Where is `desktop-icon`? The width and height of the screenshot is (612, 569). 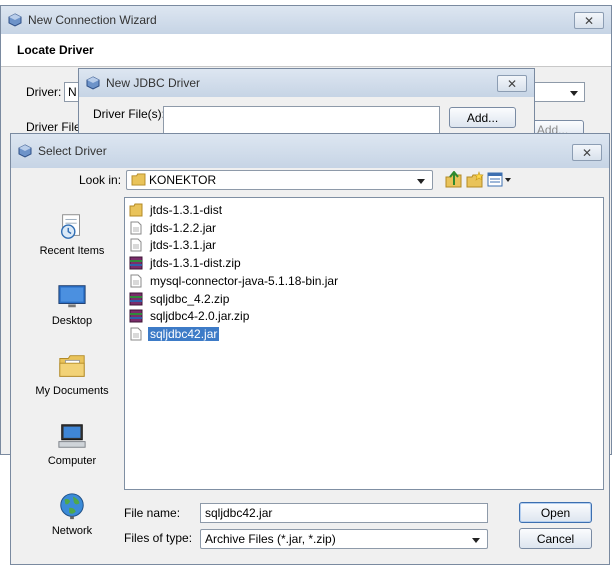
desktop-icon is located at coordinates (72, 296).